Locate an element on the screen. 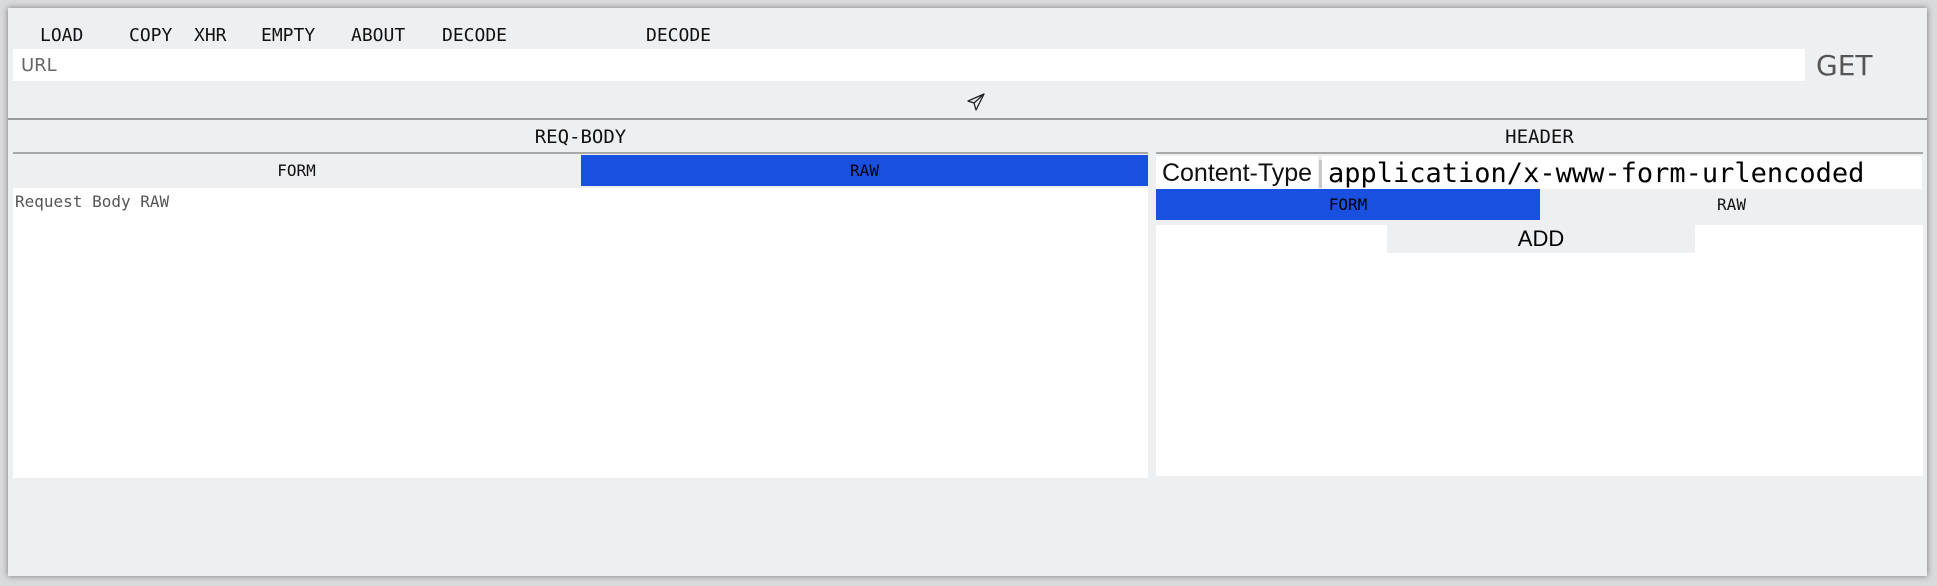  header-tab-form: FORM is located at coordinates (1348, 204).